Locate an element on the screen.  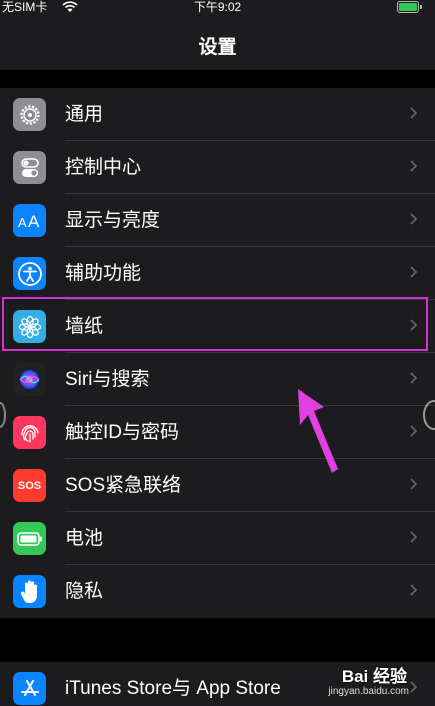
watermark-brand: Bai 经验 is located at coordinates (374, 676).